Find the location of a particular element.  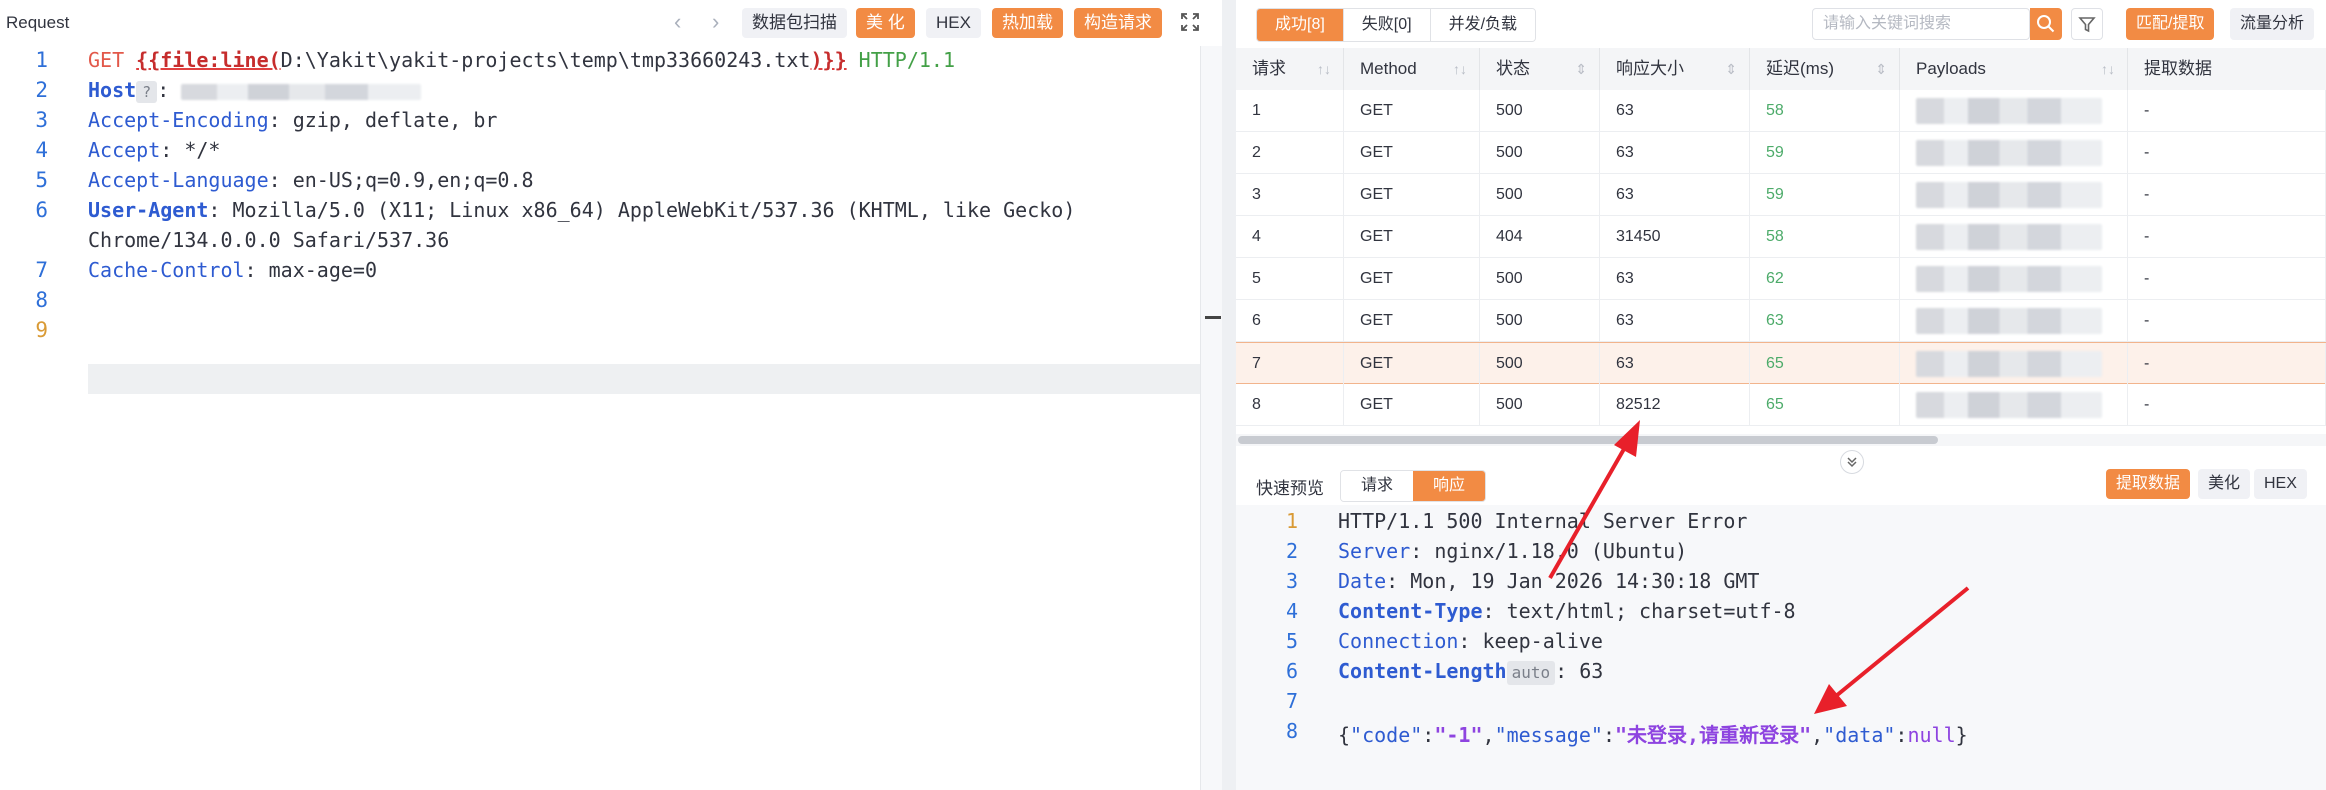

expand-icon is located at coordinates (1190, 22).